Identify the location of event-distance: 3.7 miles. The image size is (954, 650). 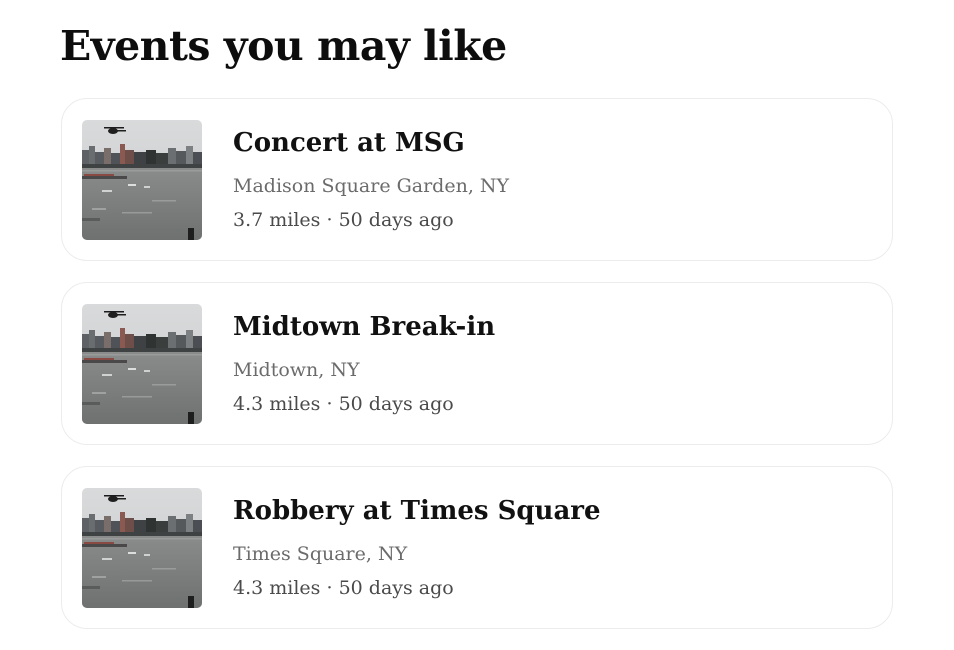
(277, 220).